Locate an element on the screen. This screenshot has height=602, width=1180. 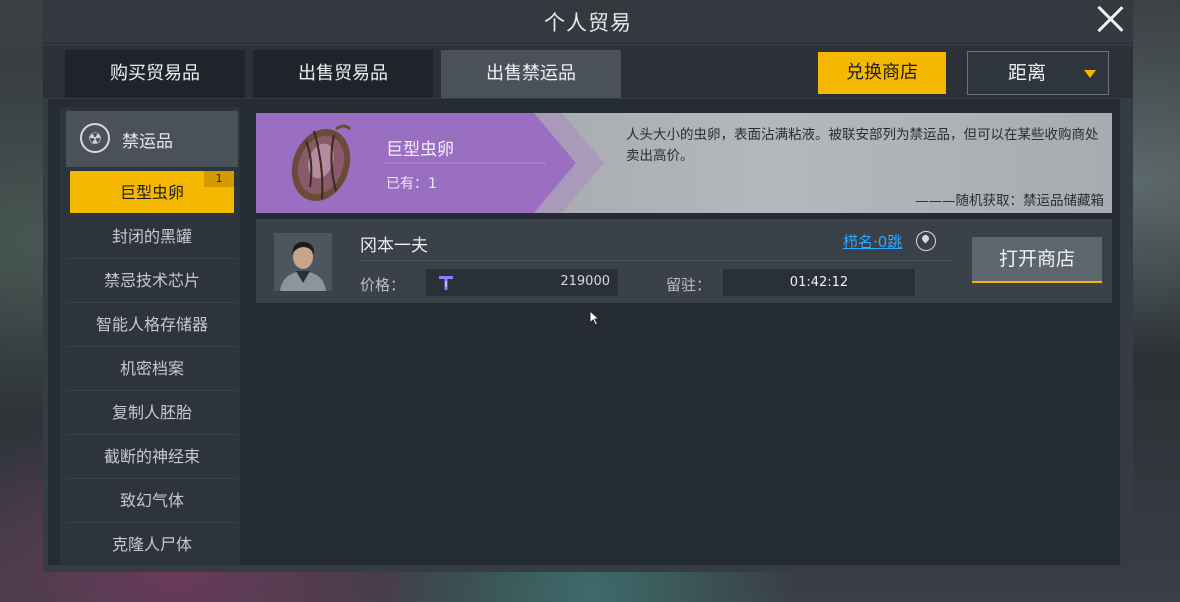
stay-time-value: 01:42:12 is located at coordinates (819, 282).